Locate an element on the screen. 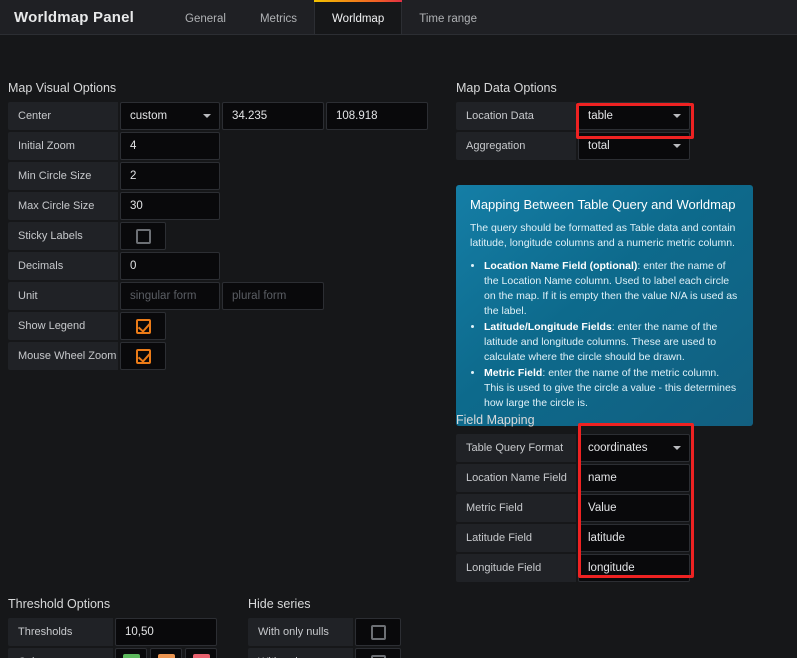 This screenshot has height=658, width=797. tab-metrics-label: Metrics is located at coordinates (278, 18).